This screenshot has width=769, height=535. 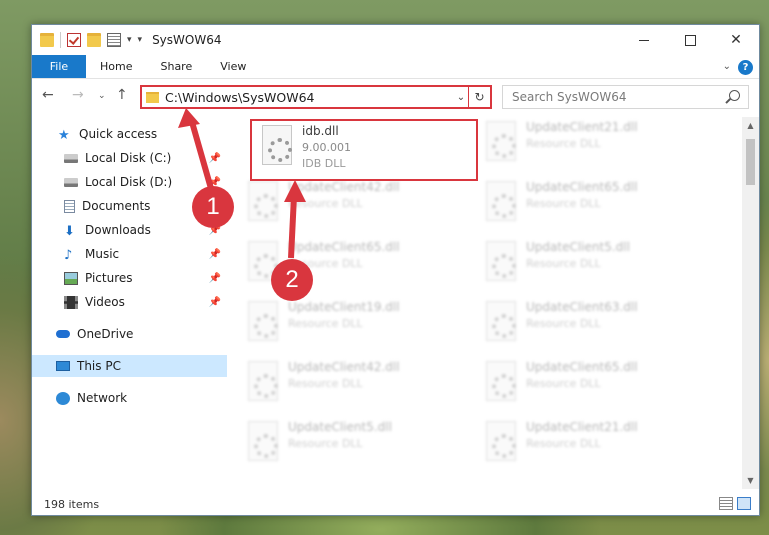 What do you see at coordinates (118, 134) in the screenshot?
I see `nav-item-label: Quick access` at bounding box center [118, 134].